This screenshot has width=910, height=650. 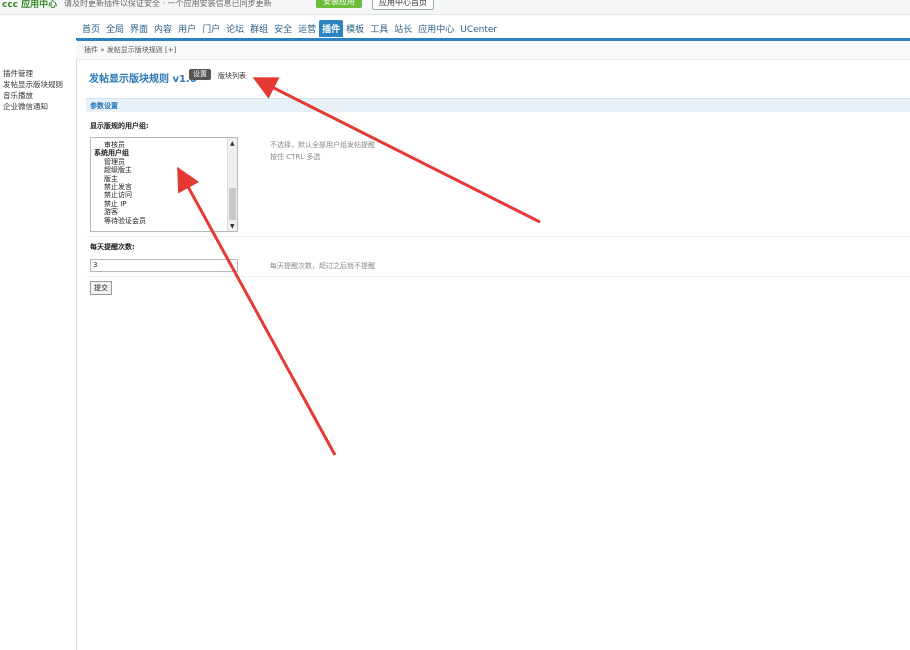 I want to click on nav-item-forum: 论坛, so click(x=235, y=28).